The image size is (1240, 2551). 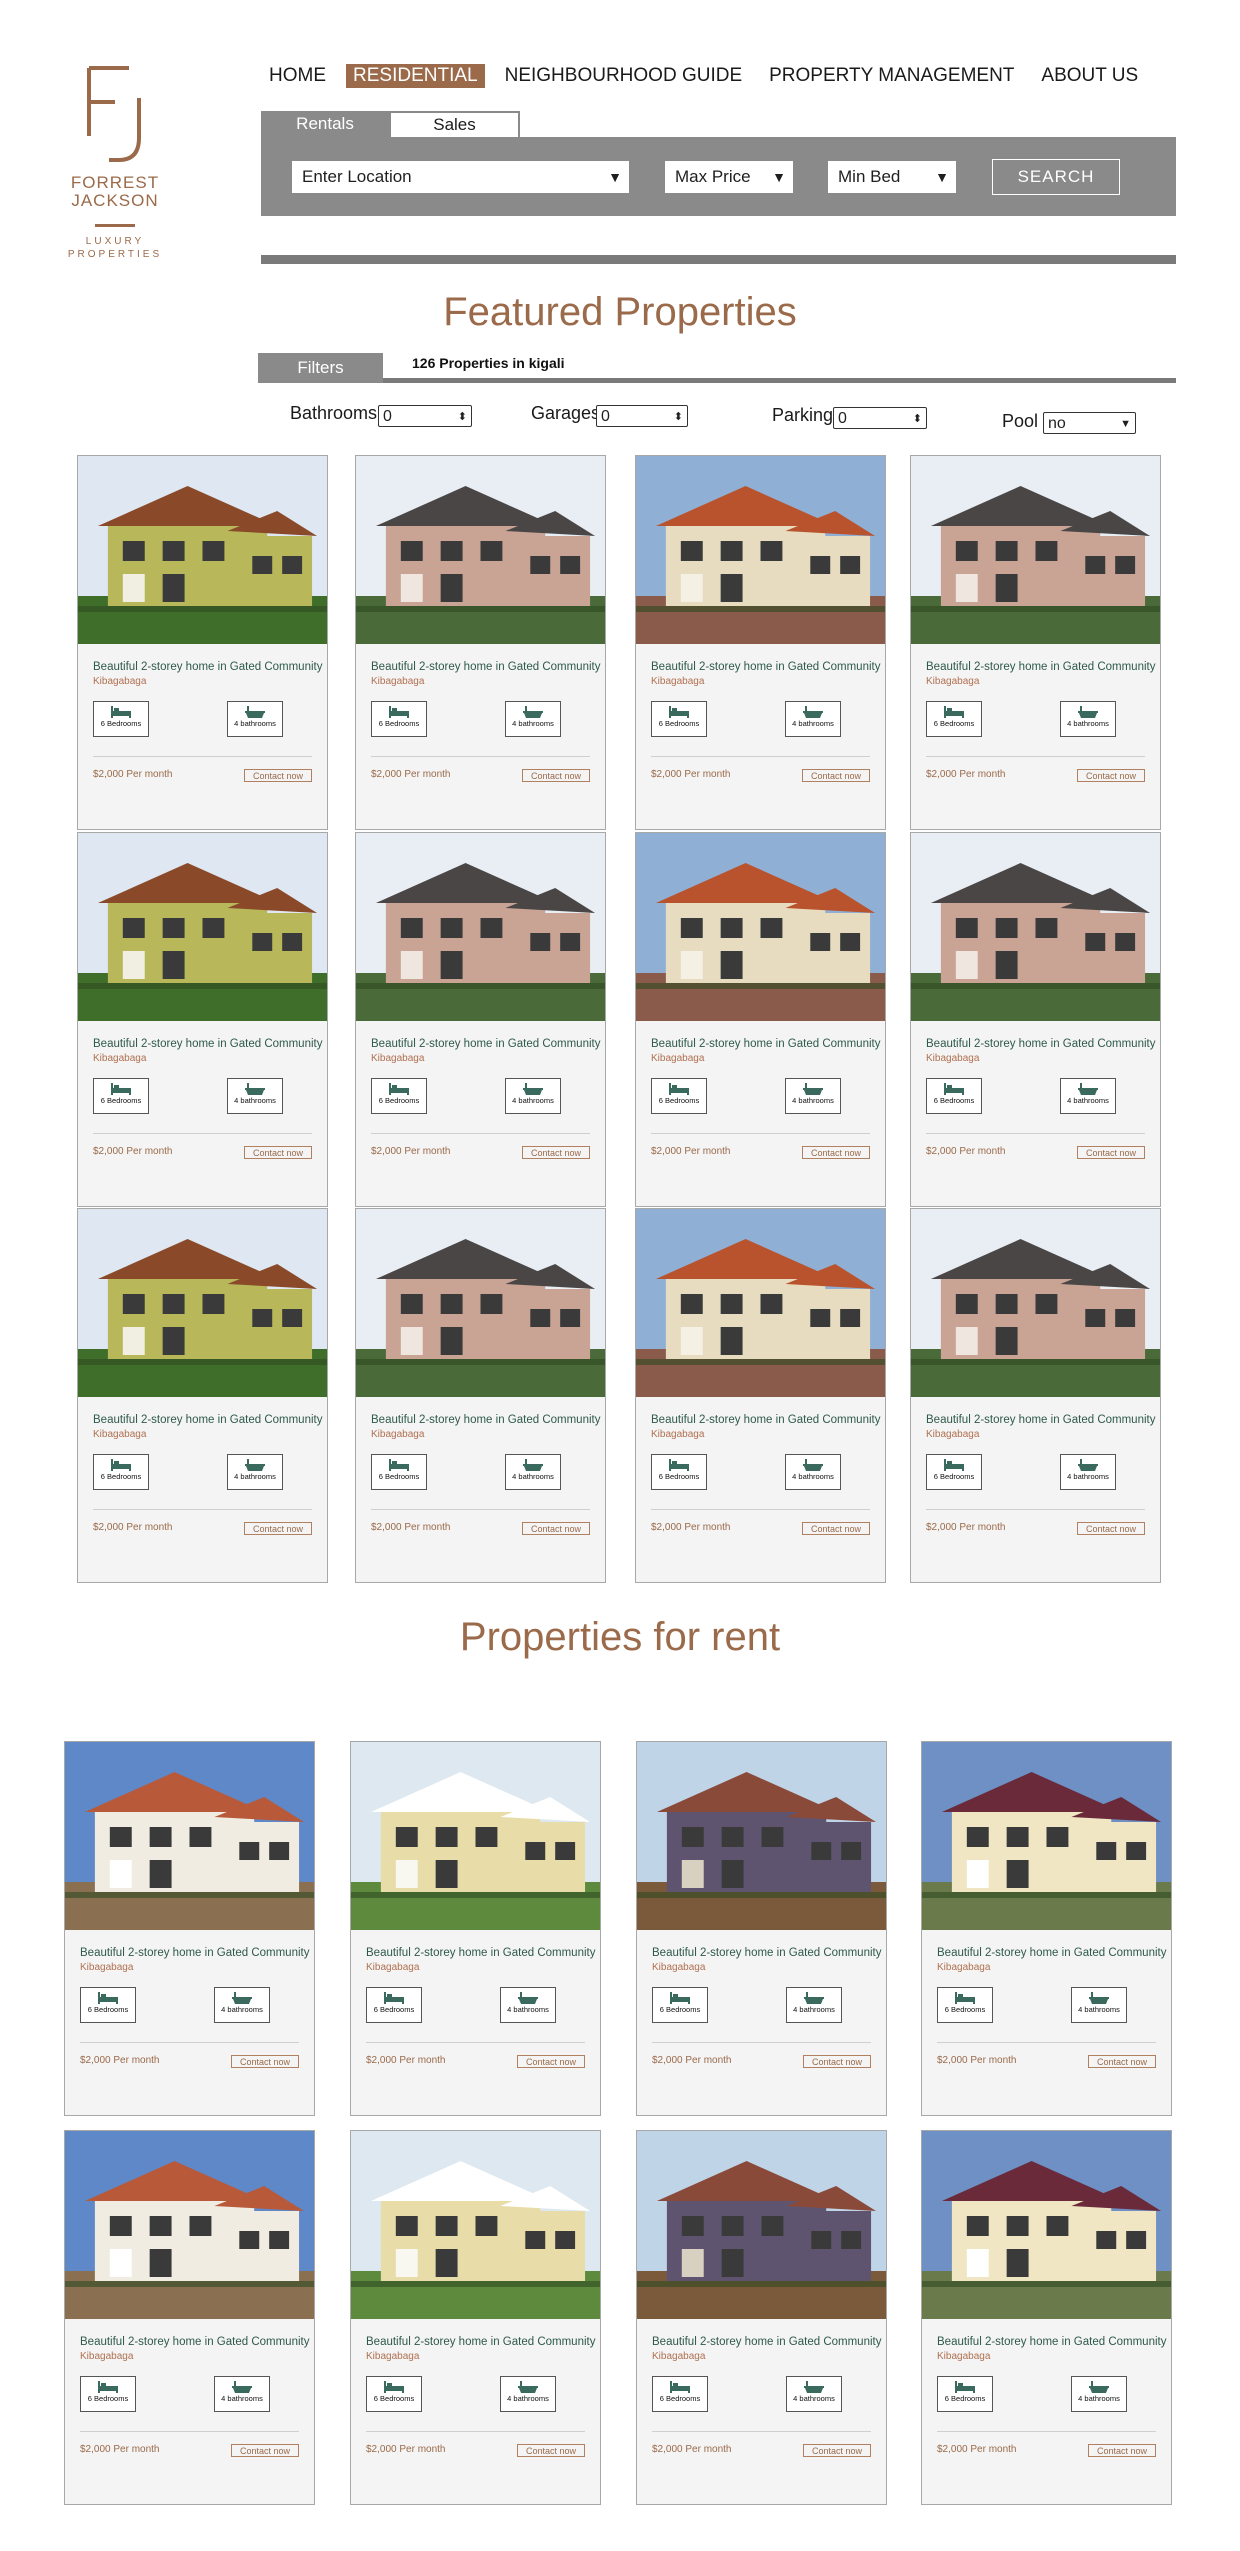 What do you see at coordinates (394, 2398) in the screenshot?
I see `bedrooms-text: 6 Bedrooms` at bounding box center [394, 2398].